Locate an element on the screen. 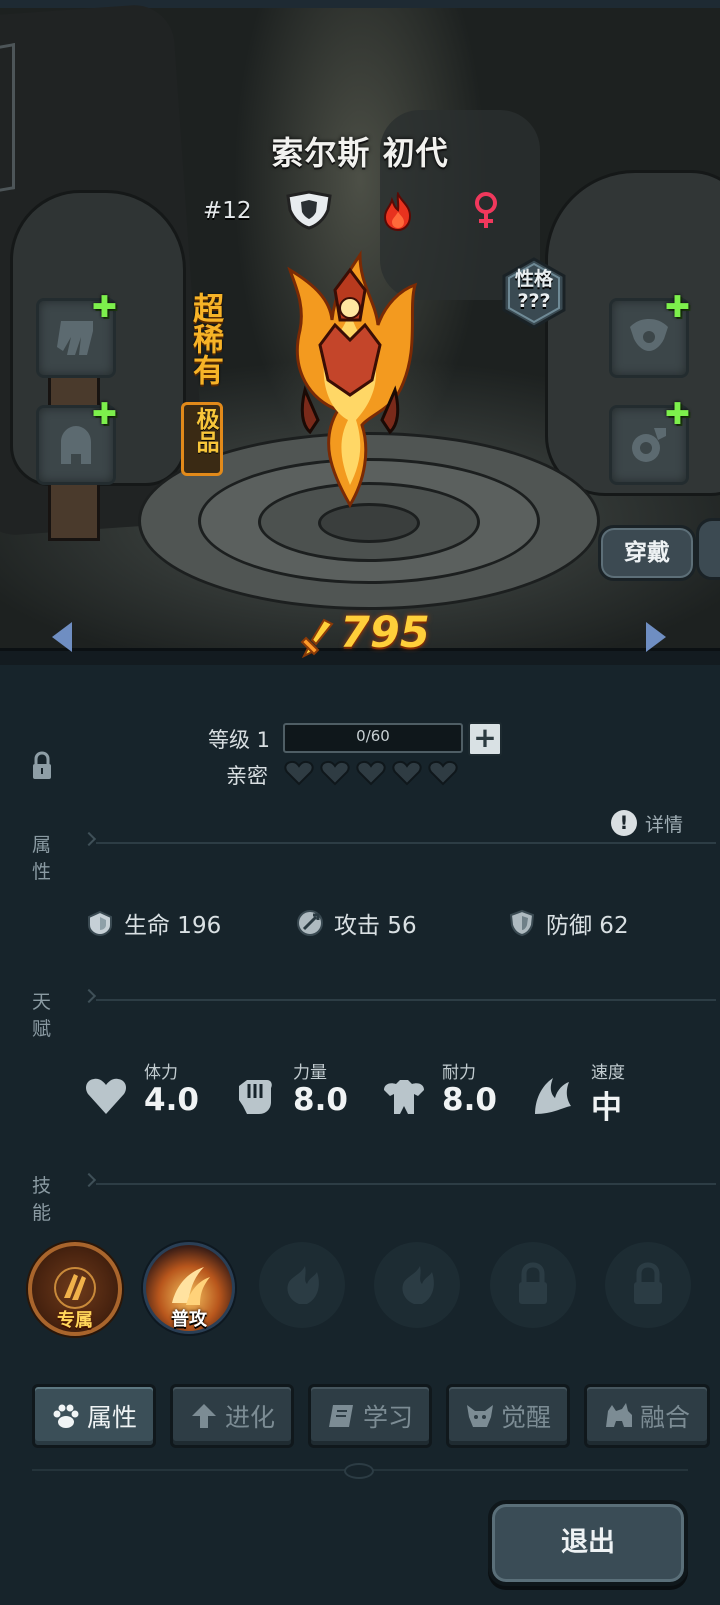 Image resolution: width=720 pixels, height=1605 pixels. tab-awaken: 觉醒 is located at coordinates (508, 1416).